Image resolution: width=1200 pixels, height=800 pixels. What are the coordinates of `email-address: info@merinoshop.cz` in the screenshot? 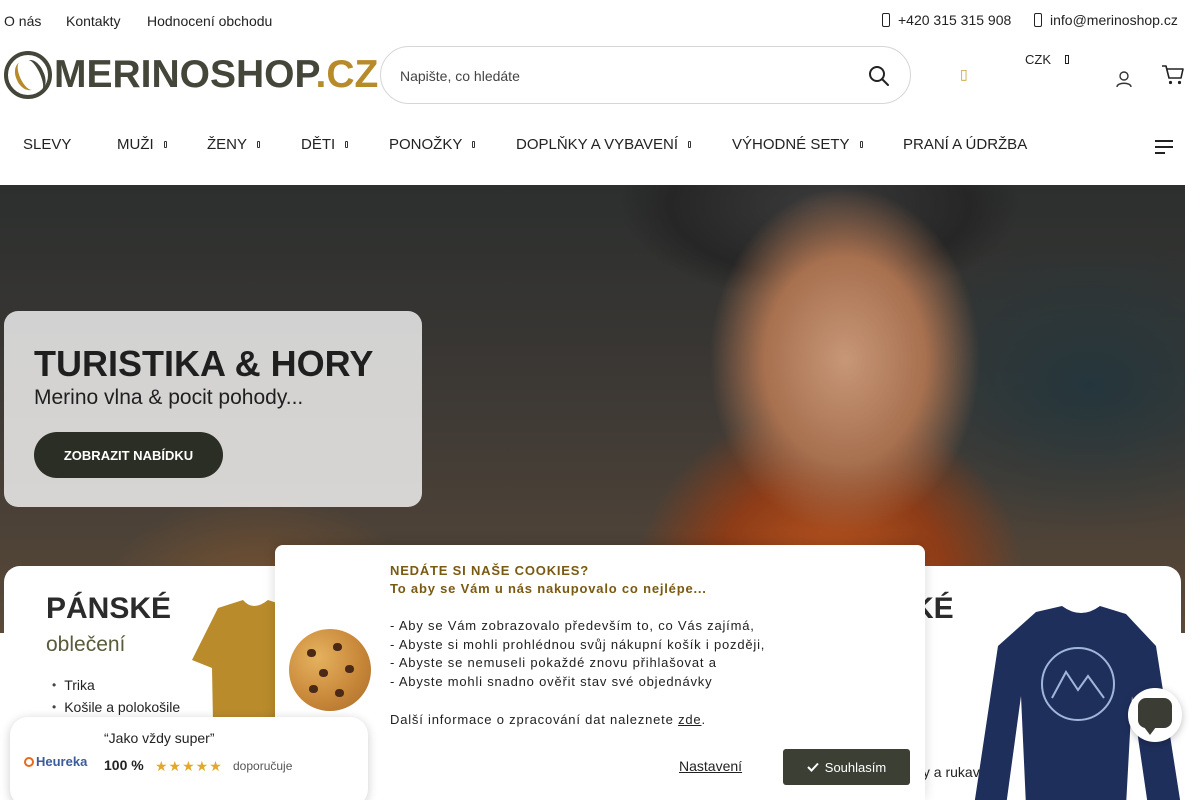 It's located at (1114, 20).